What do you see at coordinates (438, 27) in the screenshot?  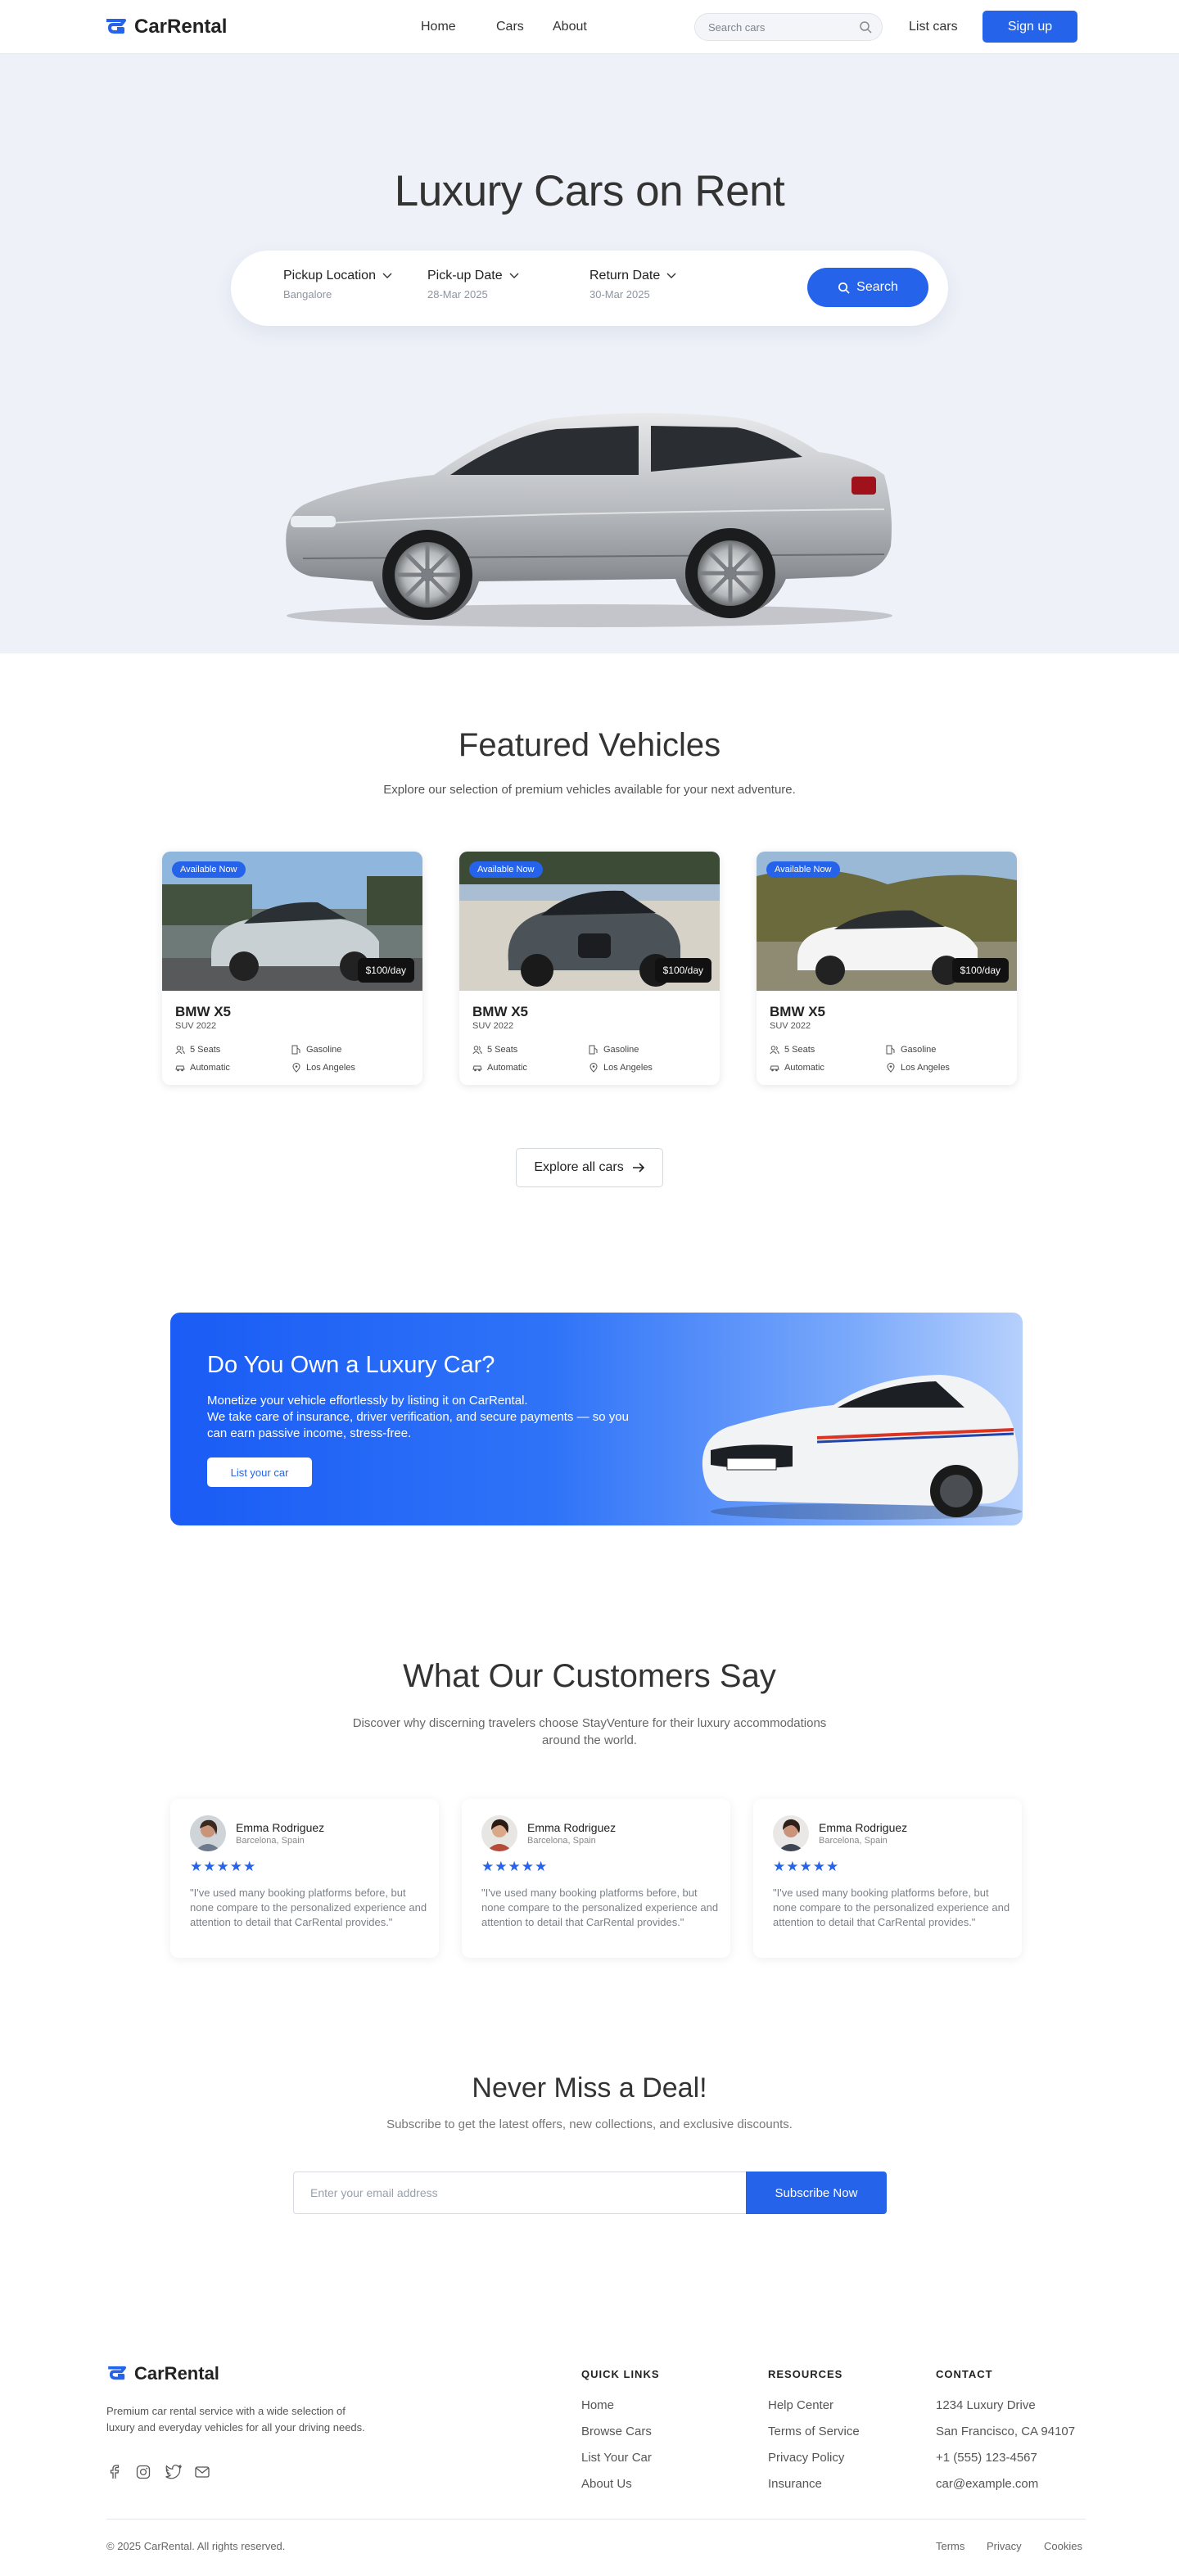 I see `nav-home: Home` at bounding box center [438, 27].